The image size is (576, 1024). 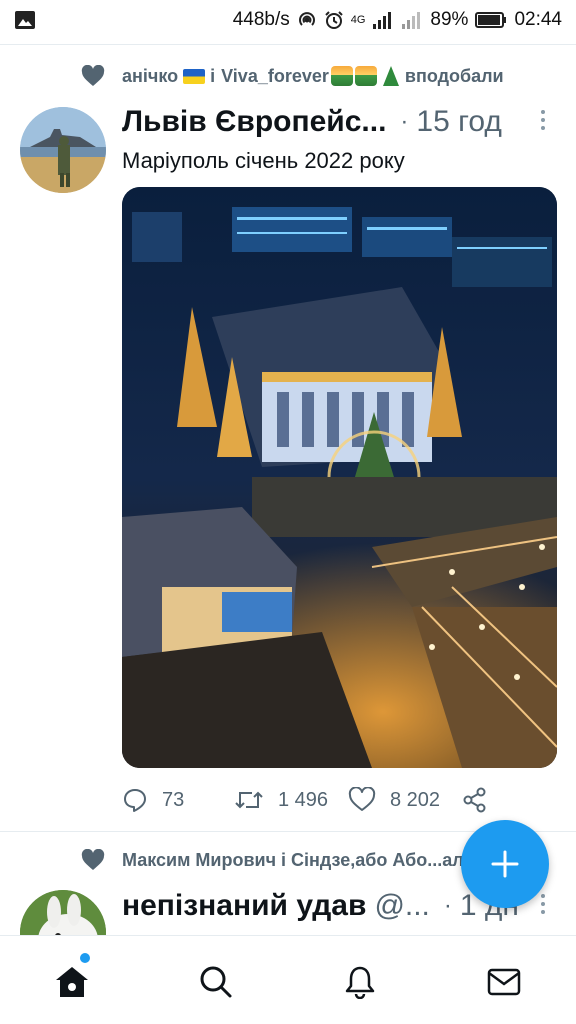 I want to click on connector: і, so click(x=213, y=75).